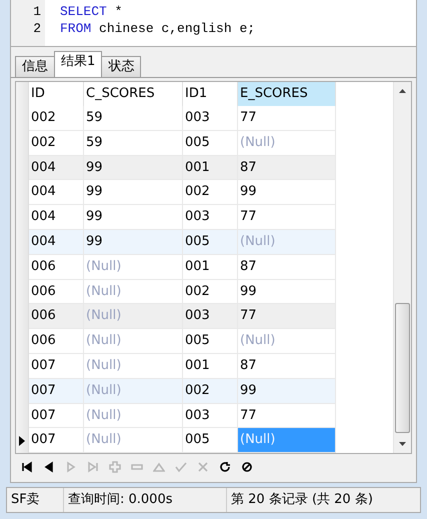 The height and width of the screenshot is (519, 427). What do you see at coordinates (37, 28) in the screenshot?
I see `line-number: 2` at bounding box center [37, 28].